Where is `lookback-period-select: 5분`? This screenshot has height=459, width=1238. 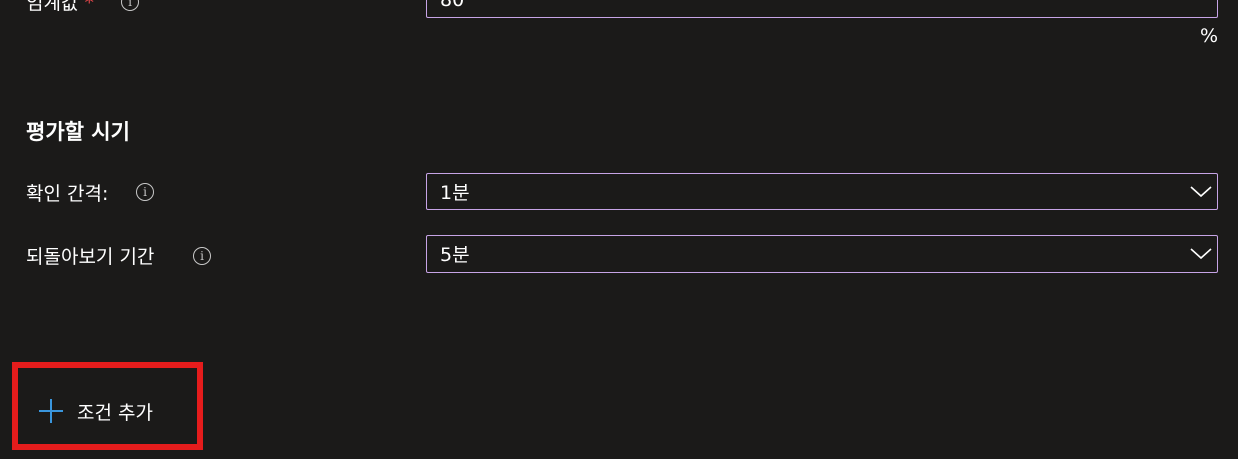 lookback-period-select: 5분 is located at coordinates (822, 254).